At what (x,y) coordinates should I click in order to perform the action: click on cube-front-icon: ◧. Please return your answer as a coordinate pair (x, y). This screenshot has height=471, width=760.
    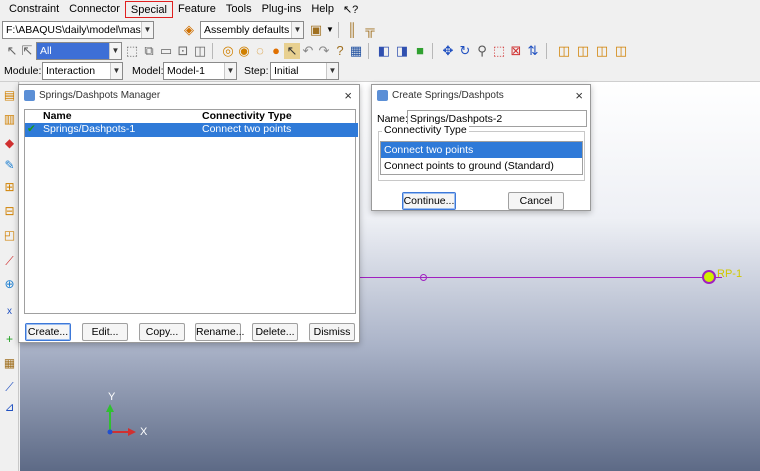
    Looking at the image, I should click on (384, 51).